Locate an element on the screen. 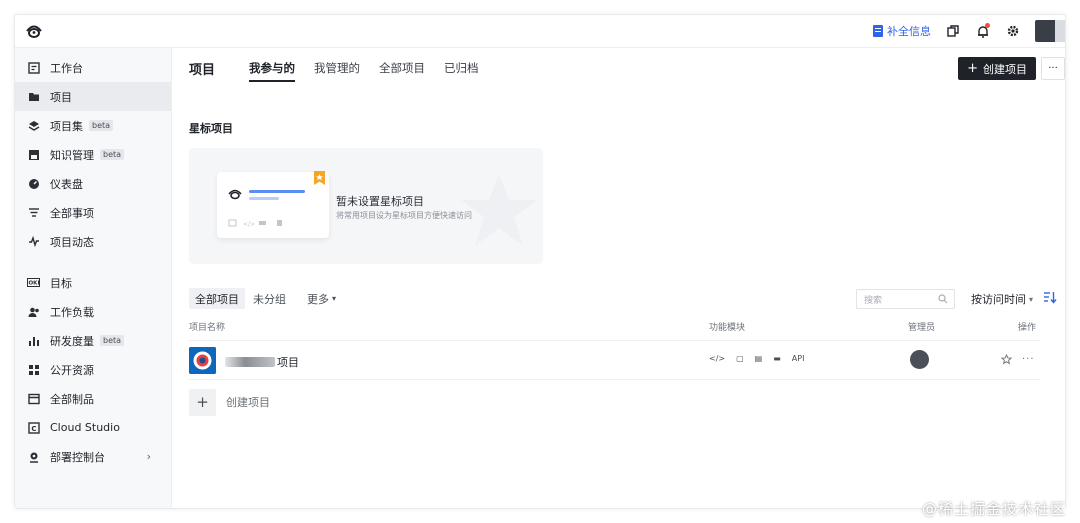  sidebar-item-label: 部署控制台 is located at coordinates (77, 457).